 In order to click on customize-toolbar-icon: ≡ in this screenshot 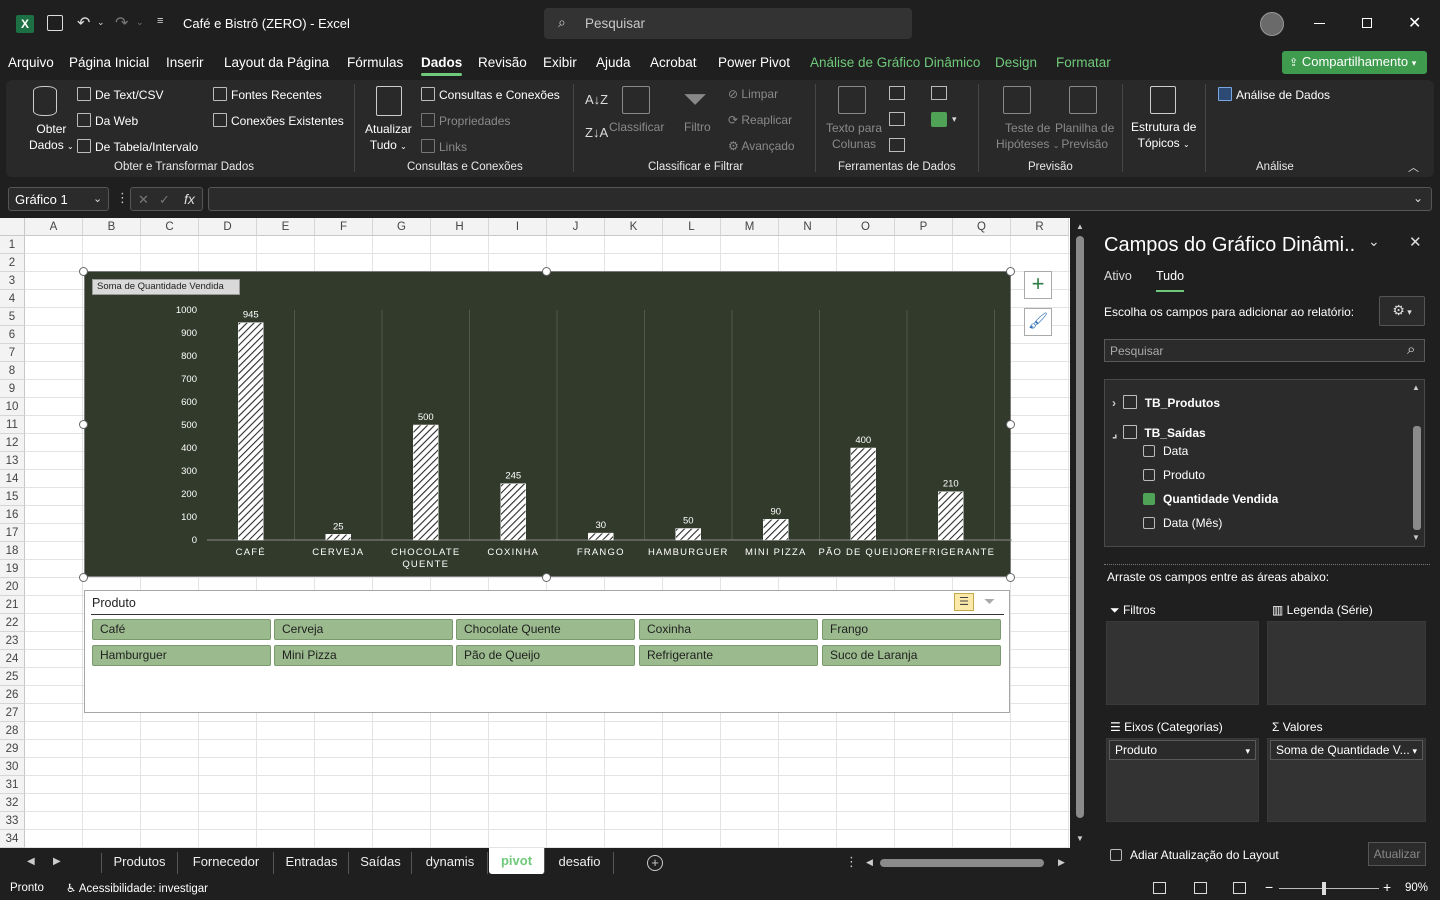, I will do `click(160, 21)`.